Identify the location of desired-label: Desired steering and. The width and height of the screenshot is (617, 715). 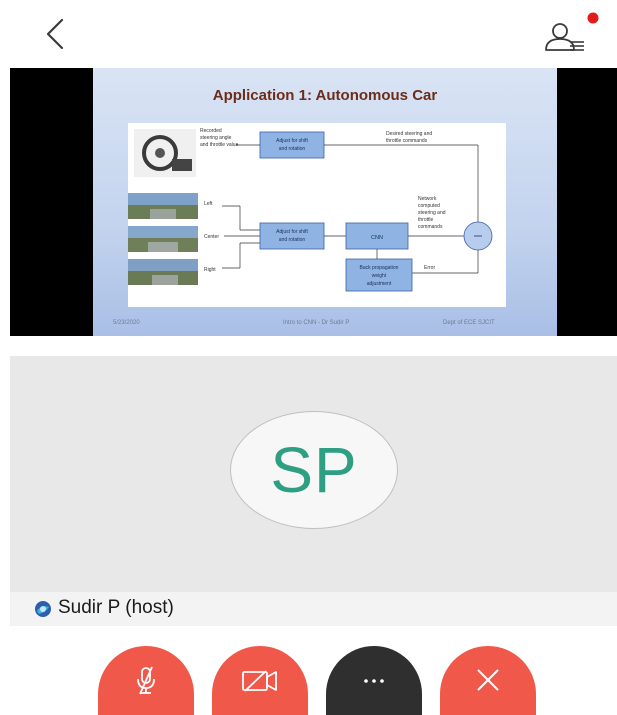
(409, 134).